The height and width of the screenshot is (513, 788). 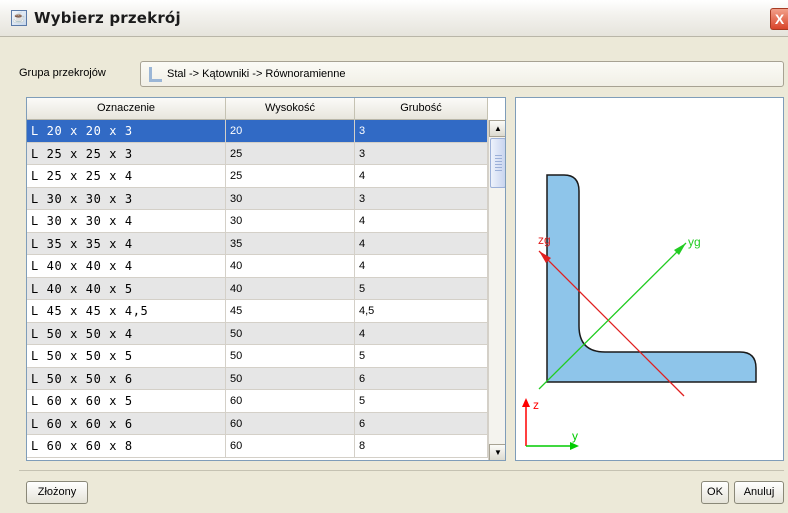 I want to click on cell-designation: L 35 x 35 x 4, so click(x=126, y=243).